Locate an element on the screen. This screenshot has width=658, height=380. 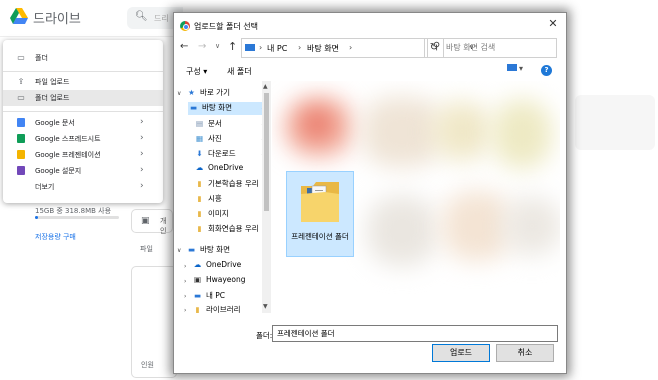
cancel-button: 취소 is located at coordinates (525, 353).